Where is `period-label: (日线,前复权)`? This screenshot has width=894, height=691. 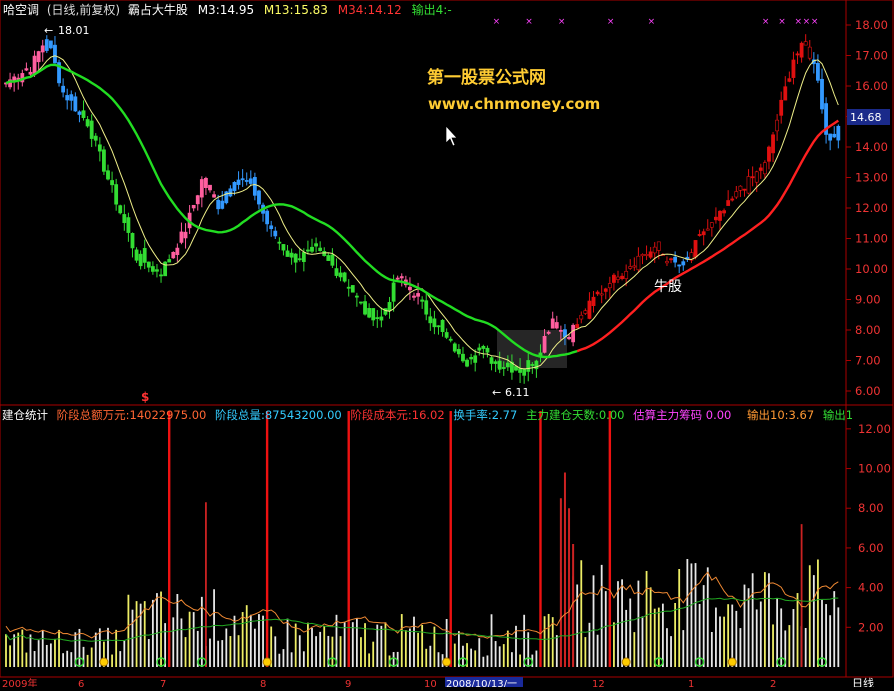
period-label: (日线,前复权) is located at coordinates (83, 9).